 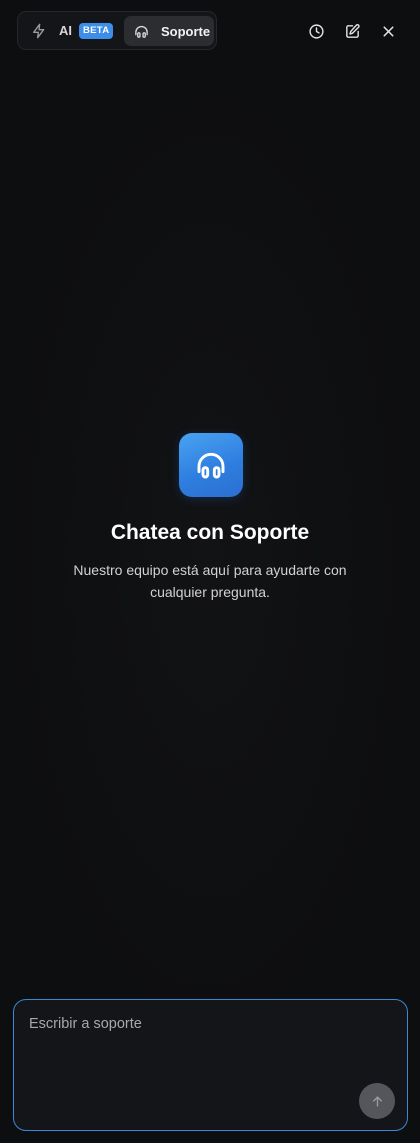 I want to click on chat-header: AI BETA Soporte, so click(x=210, y=31).